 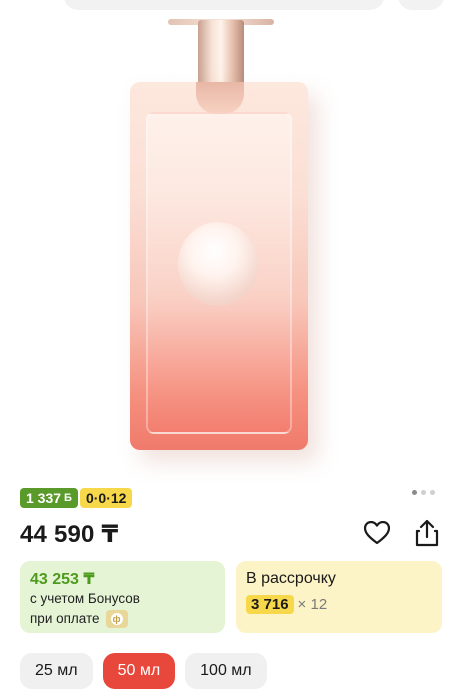 I want to click on bonus-payment-note: при оплате, so click(x=65, y=618).